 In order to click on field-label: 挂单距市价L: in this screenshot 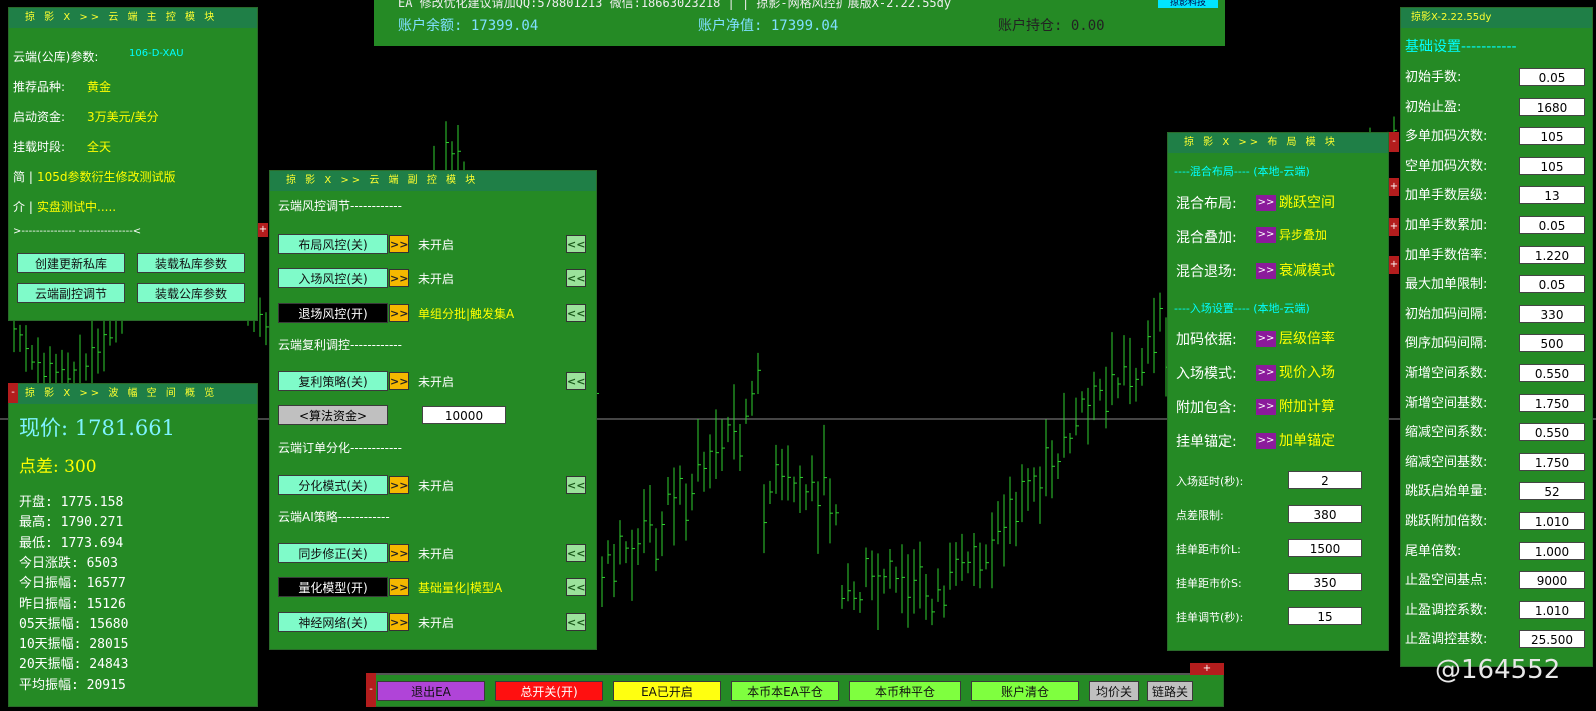, I will do `click(1208, 549)`.